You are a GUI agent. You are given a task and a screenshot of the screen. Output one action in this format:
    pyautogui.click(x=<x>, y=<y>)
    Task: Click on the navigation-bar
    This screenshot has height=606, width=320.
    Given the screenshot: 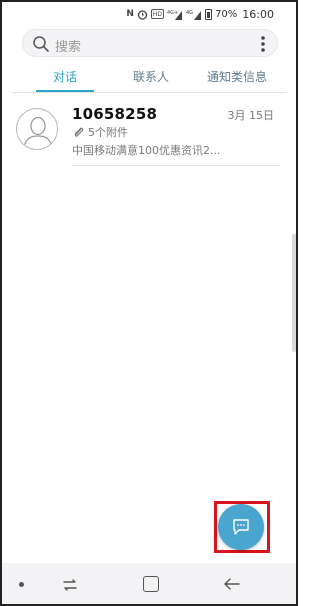 What is the action you would take?
    pyautogui.click(x=149, y=584)
    